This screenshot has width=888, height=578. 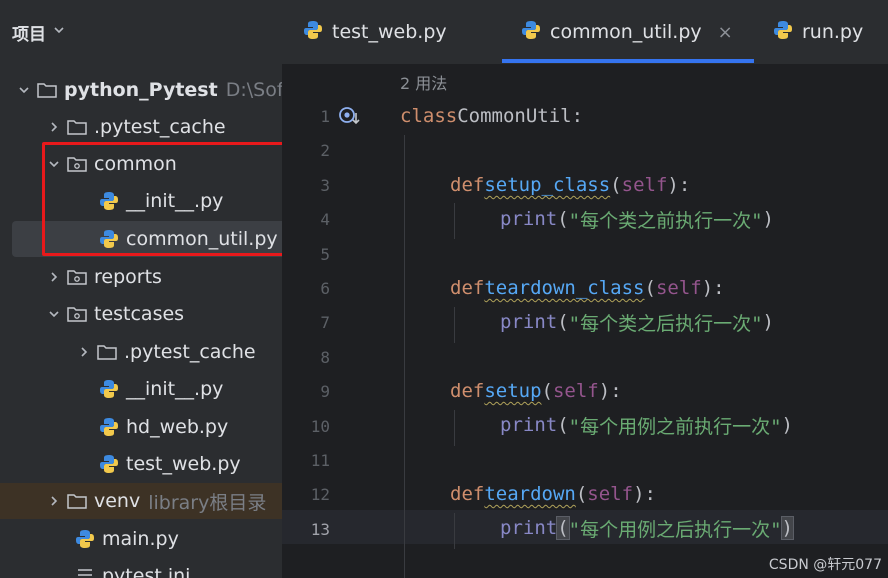 I want to click on settings-file-icon, so click(x=85, y=571).